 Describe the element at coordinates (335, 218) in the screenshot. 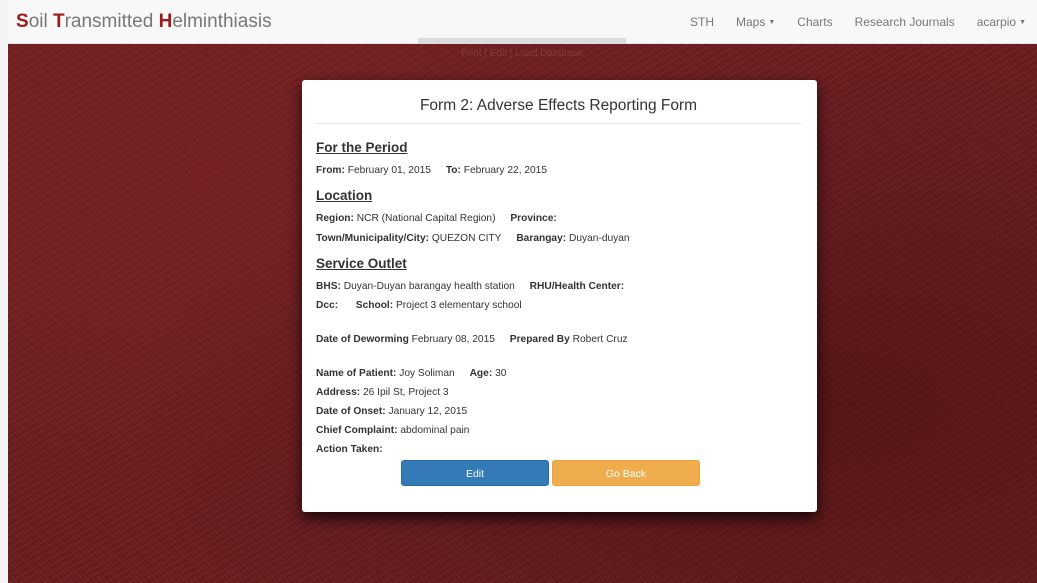

I see `region-label: Region:` at that location.